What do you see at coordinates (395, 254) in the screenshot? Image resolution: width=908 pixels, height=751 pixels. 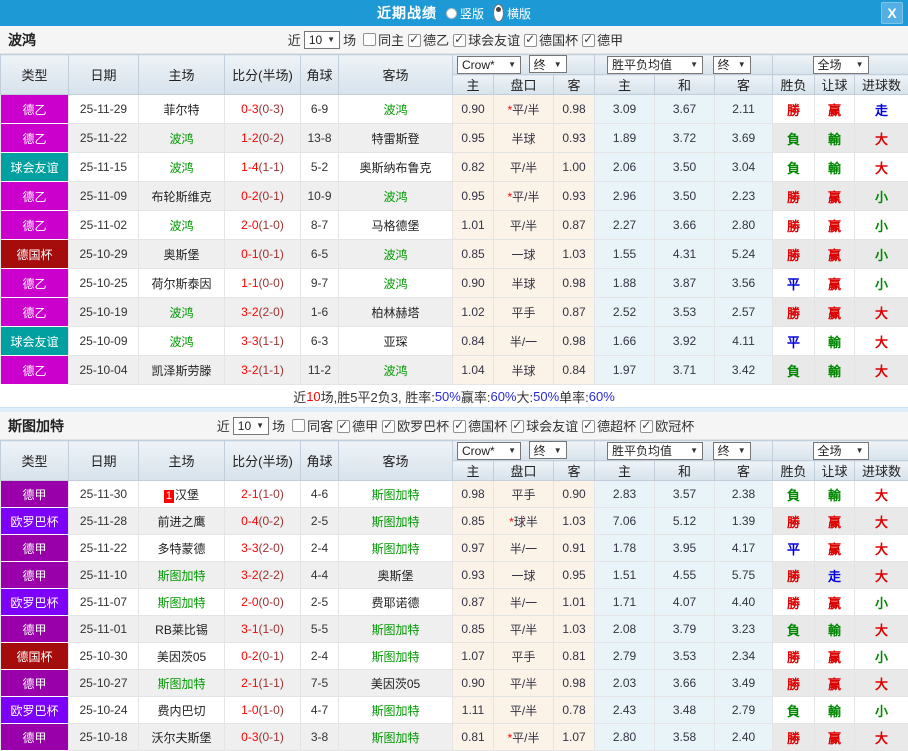 I see `away-team-cell: 波鸿` at bounding box center [395, 254].